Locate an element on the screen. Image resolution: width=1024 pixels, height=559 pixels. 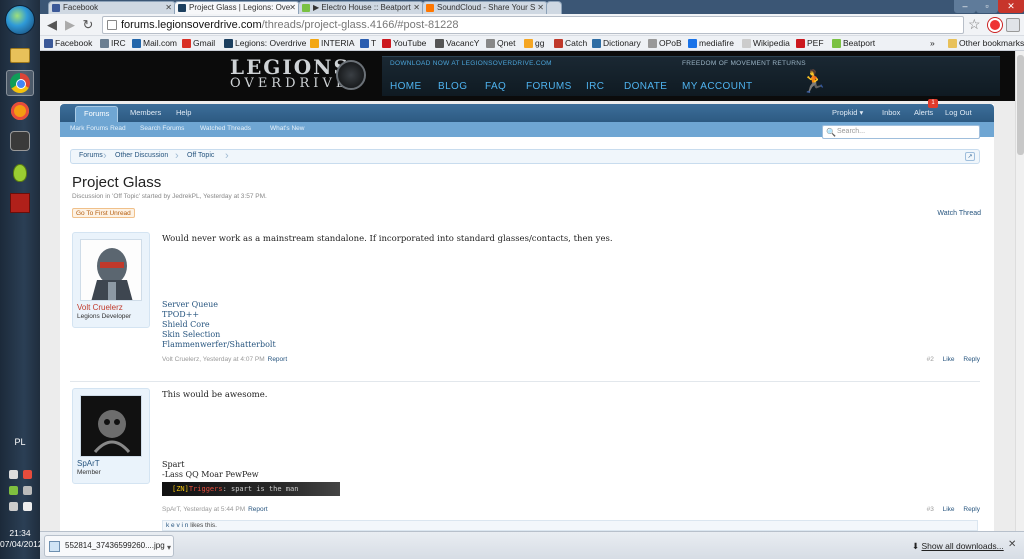
bookmark-mail: Mail.com is located at coordinates (154, 43).